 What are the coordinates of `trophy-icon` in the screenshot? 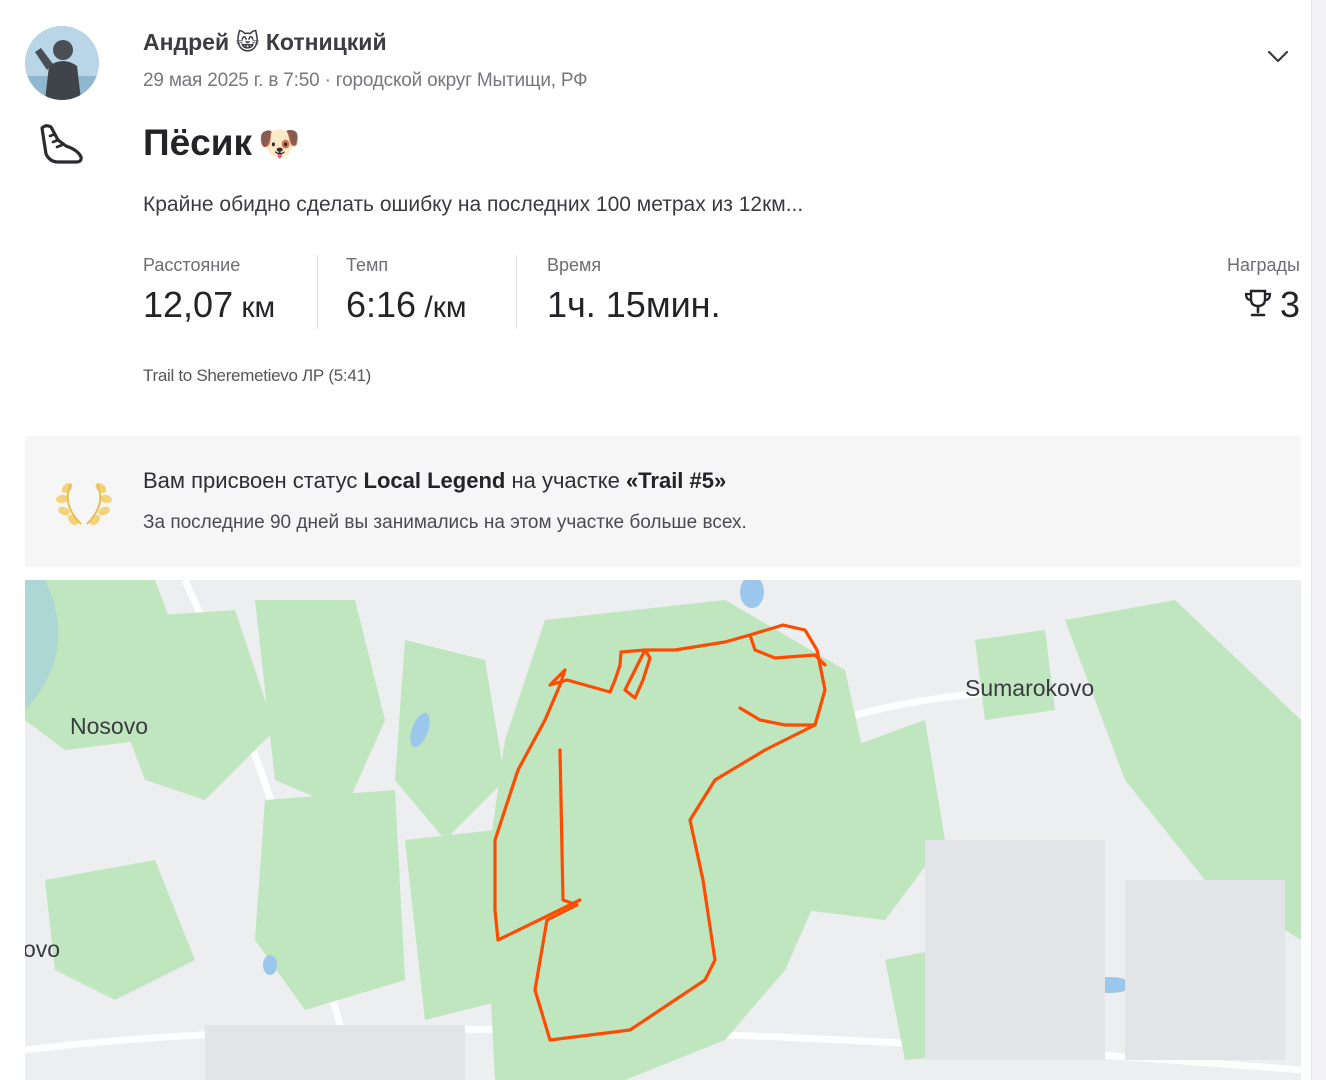 It's located at (1258, 302).